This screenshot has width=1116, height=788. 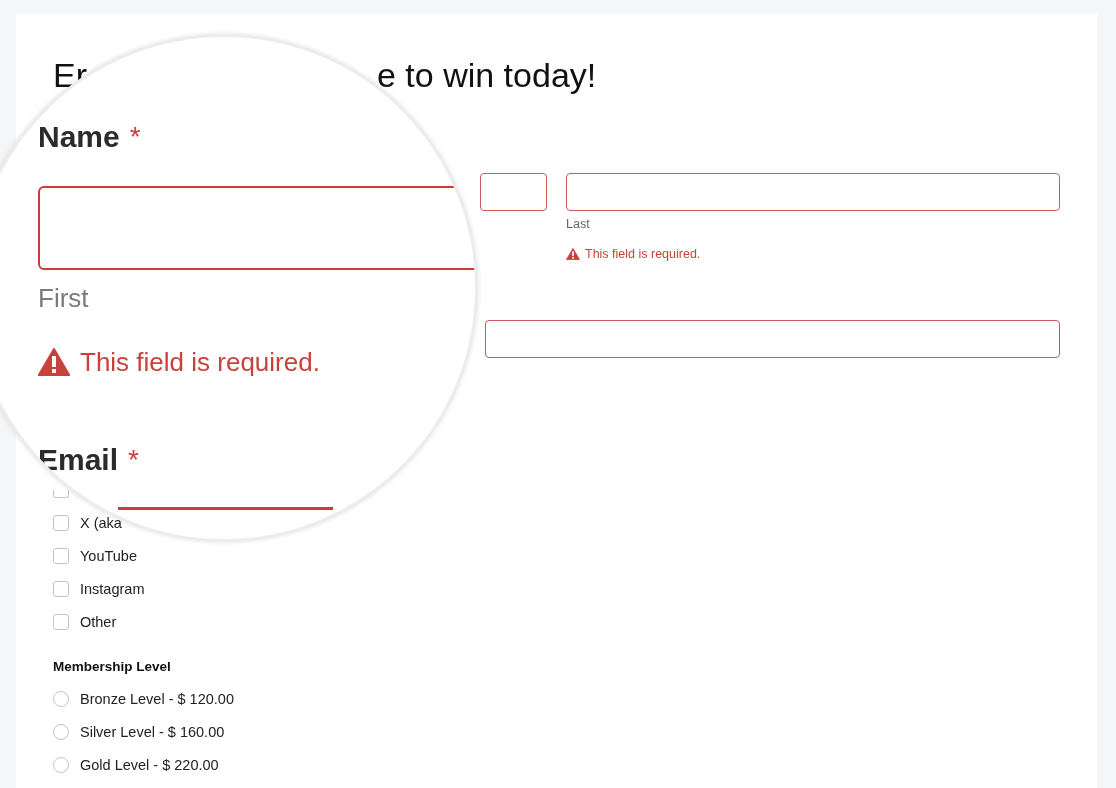 I want to click on checkbox-label: Instagram, so click(x=112, y=588).